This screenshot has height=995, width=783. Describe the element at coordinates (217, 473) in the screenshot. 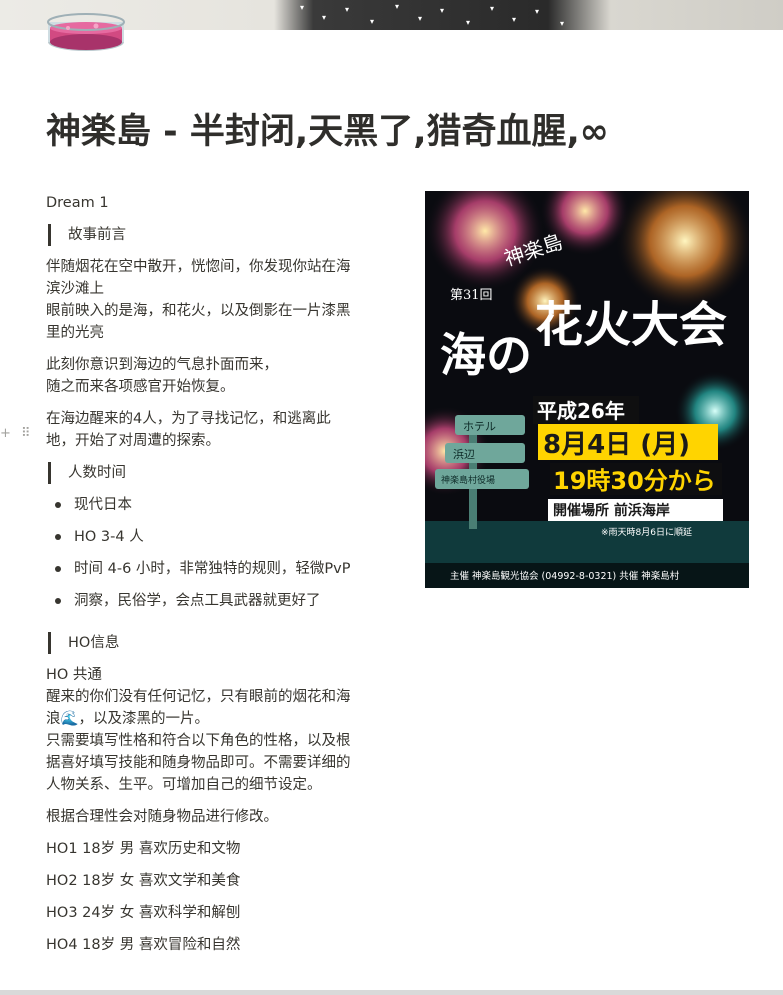

I see `section-heading-players: 人数时间` at that location.